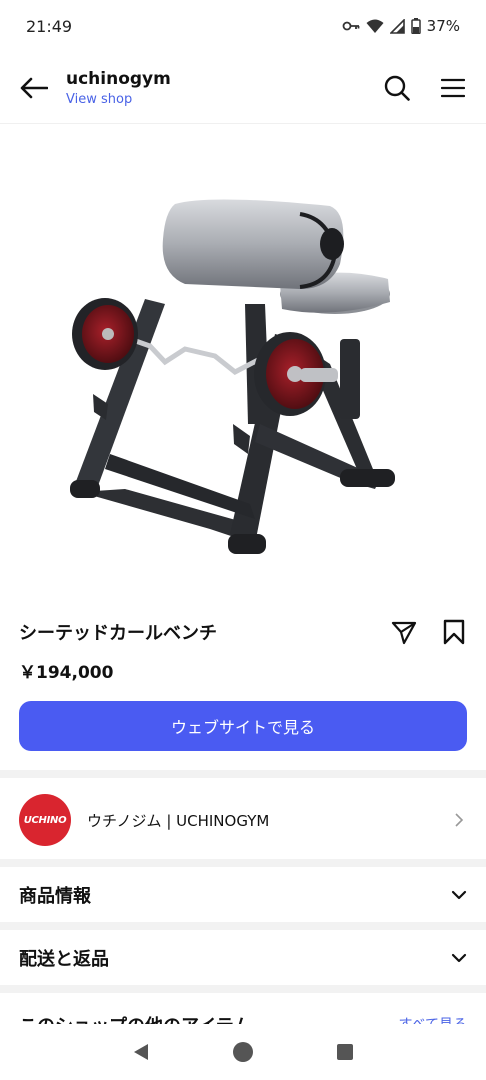 The height and width of the screenshot is (1080, 486). What do you see at coordinates (66, 673) in the screenshot?
I see `product-price: ￥194,000` at bounding box center [66, 673].